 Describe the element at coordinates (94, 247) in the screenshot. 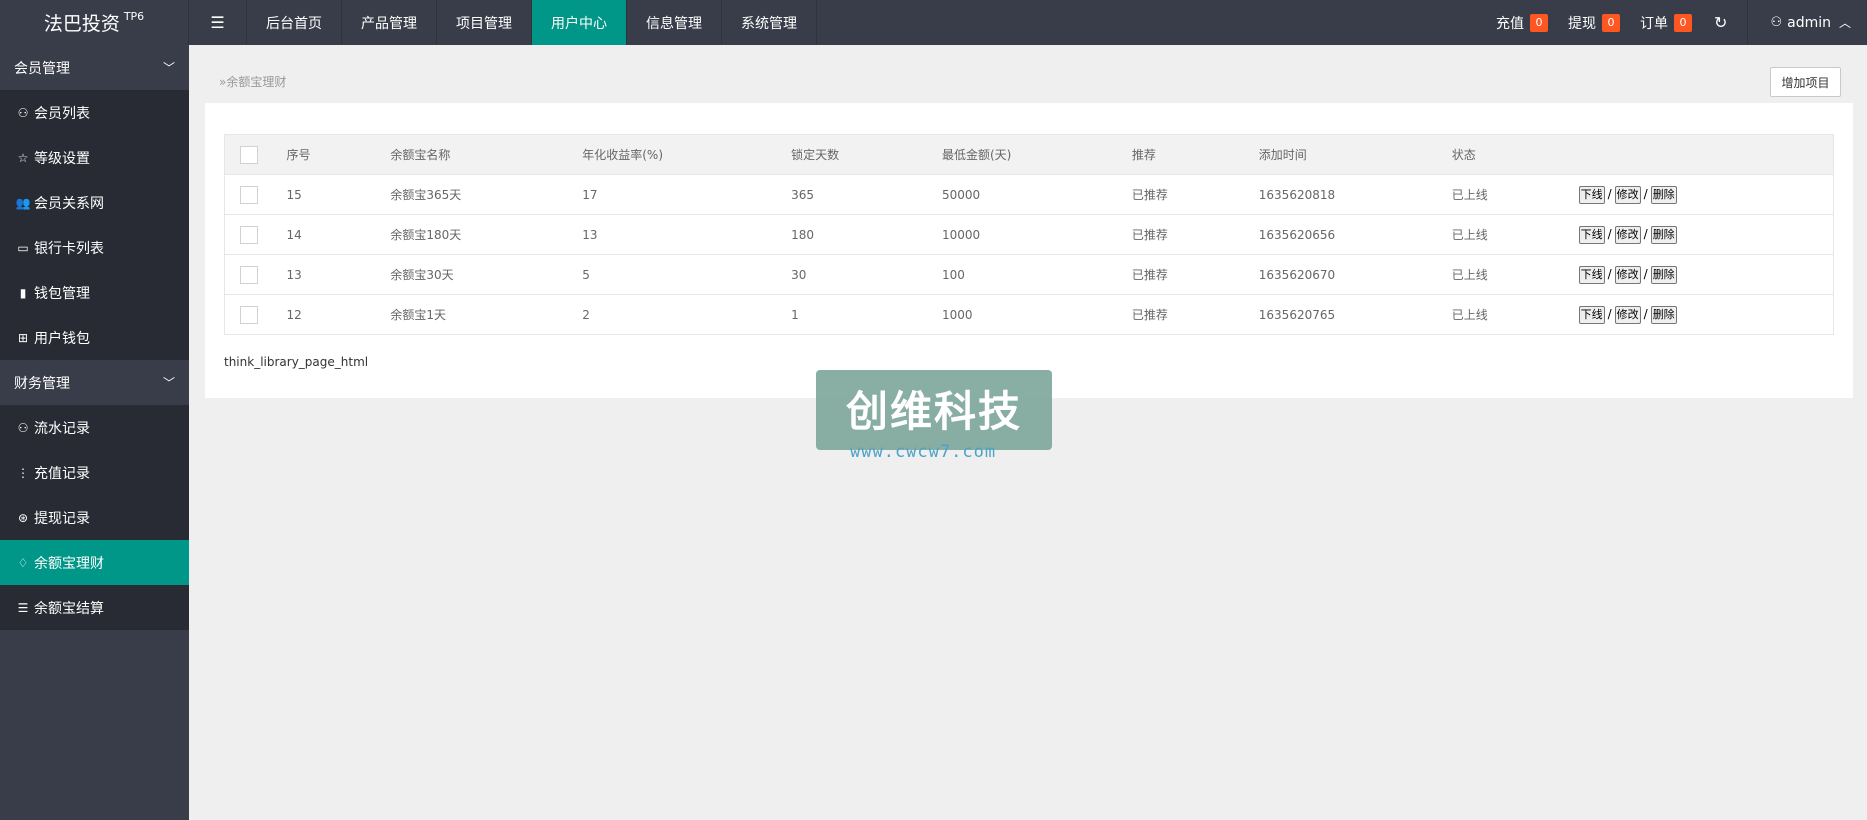

I see `sidebar-item-bank-cards: ▭ 银行卡列表` at that location.